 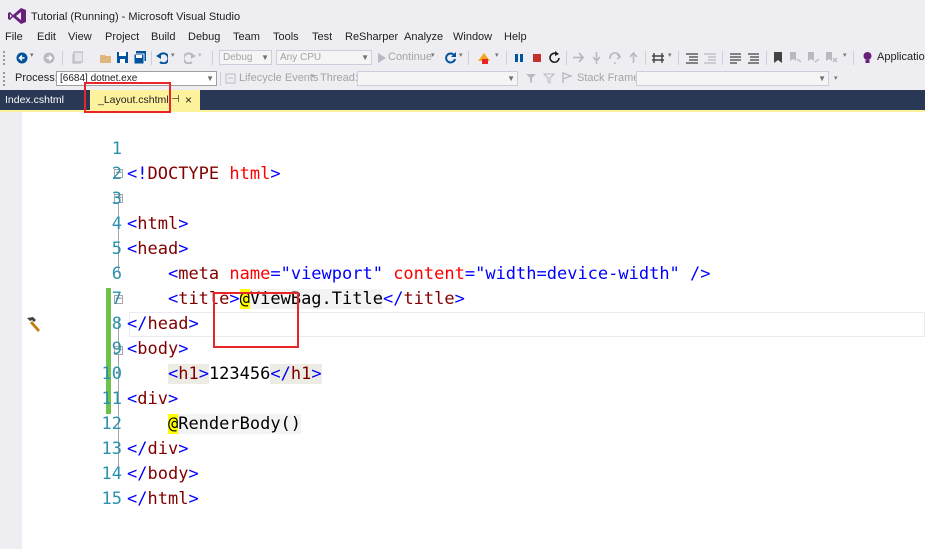 I want to click on continue-play-icon, so click(x=382, y=58).